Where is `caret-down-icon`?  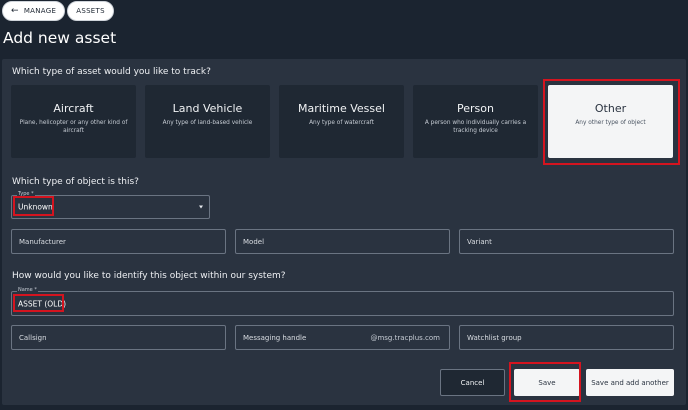 caret-down-icon is located at coordinates (201, 207).